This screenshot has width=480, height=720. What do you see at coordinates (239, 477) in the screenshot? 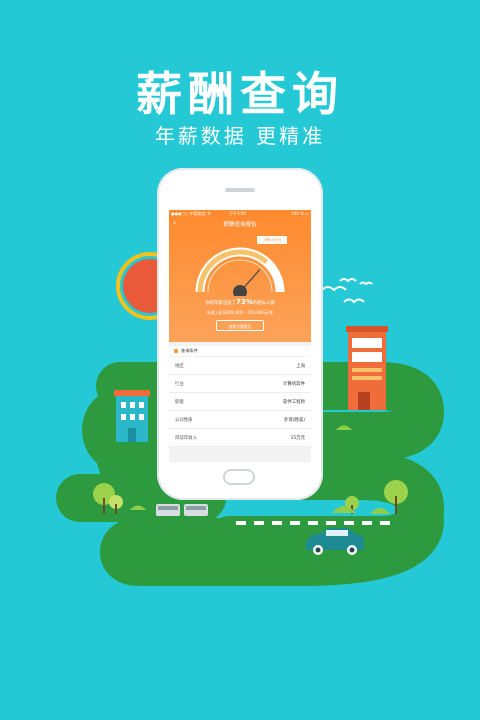
I see `home-button` at bounding box center [239, 477].